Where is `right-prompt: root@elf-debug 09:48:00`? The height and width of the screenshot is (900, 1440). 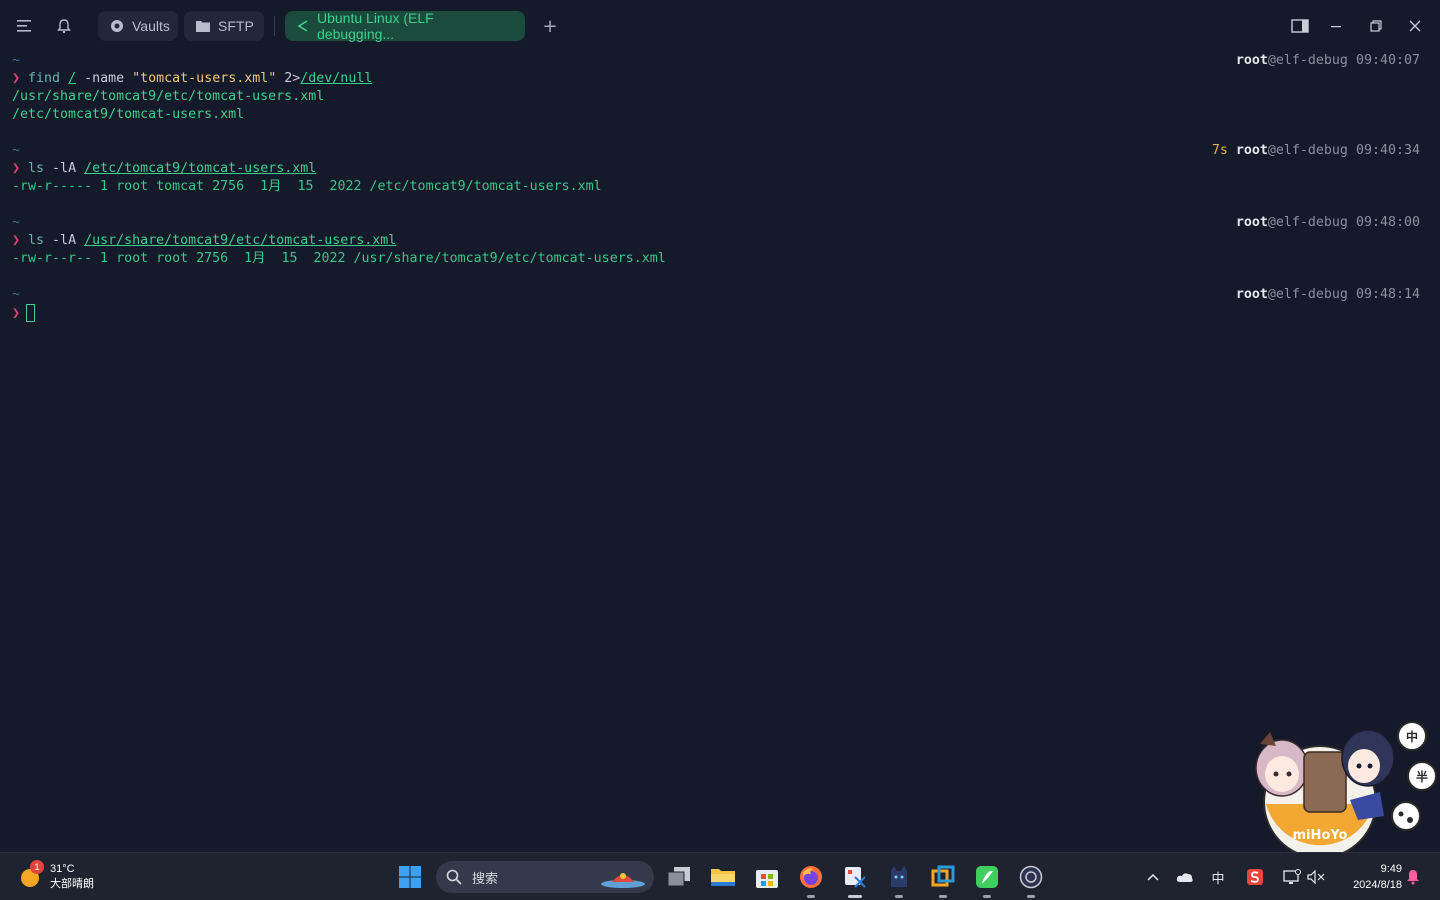
right-prompt: root@elf-debug 09:48:00 is located at coordinates (1327, 222).